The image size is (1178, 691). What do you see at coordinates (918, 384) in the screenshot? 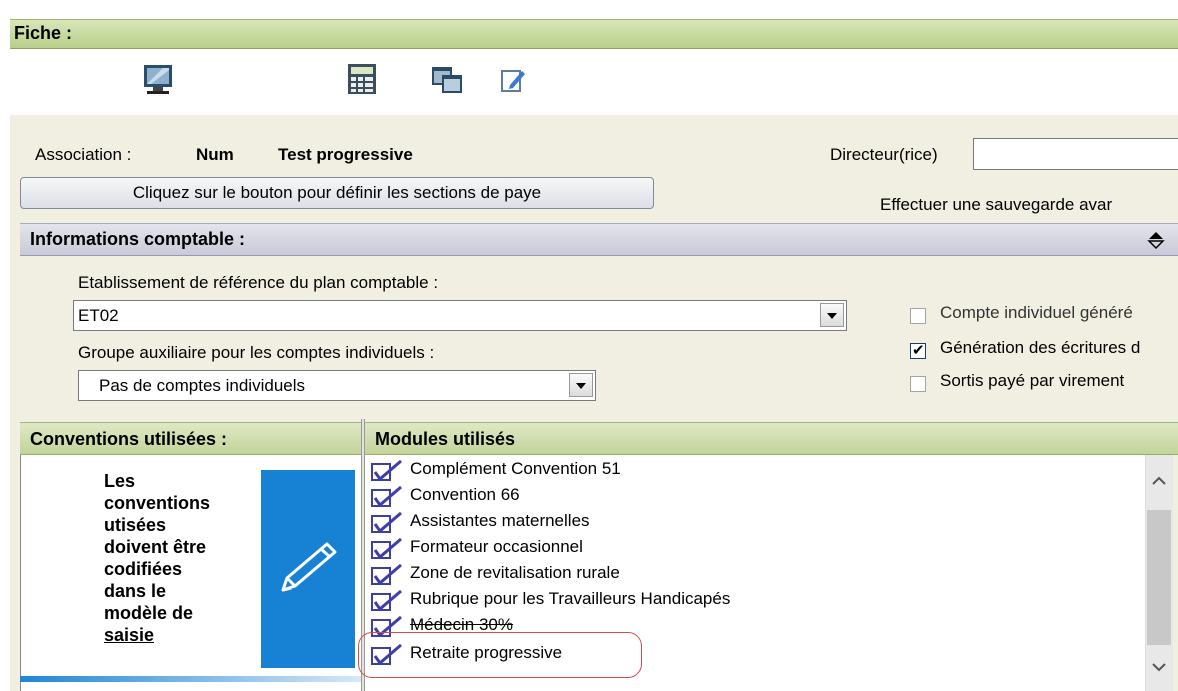
I see `option-checkbox-transfer-payment` at bounding box center [918, 384].